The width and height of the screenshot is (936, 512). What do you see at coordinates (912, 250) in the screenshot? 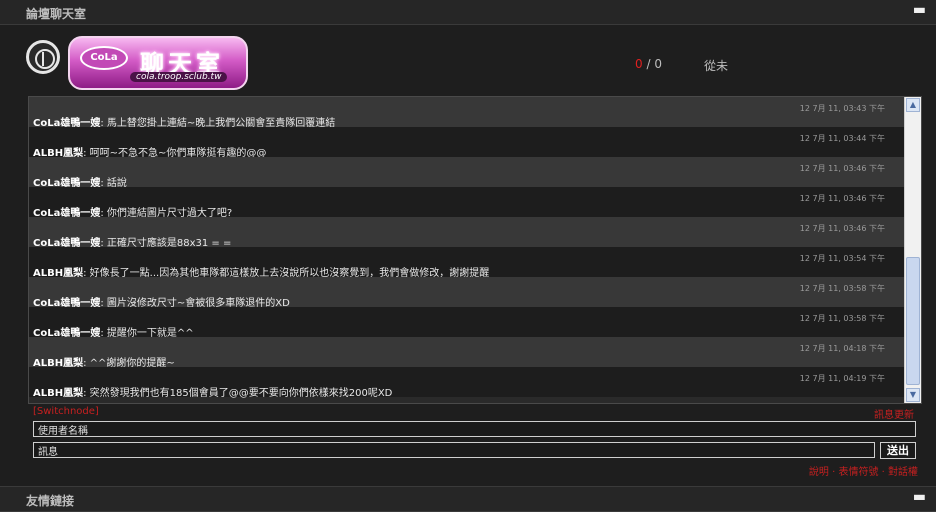
I see `chat-scrollbar: ▲ ▼` at bounding box center [912, 250].